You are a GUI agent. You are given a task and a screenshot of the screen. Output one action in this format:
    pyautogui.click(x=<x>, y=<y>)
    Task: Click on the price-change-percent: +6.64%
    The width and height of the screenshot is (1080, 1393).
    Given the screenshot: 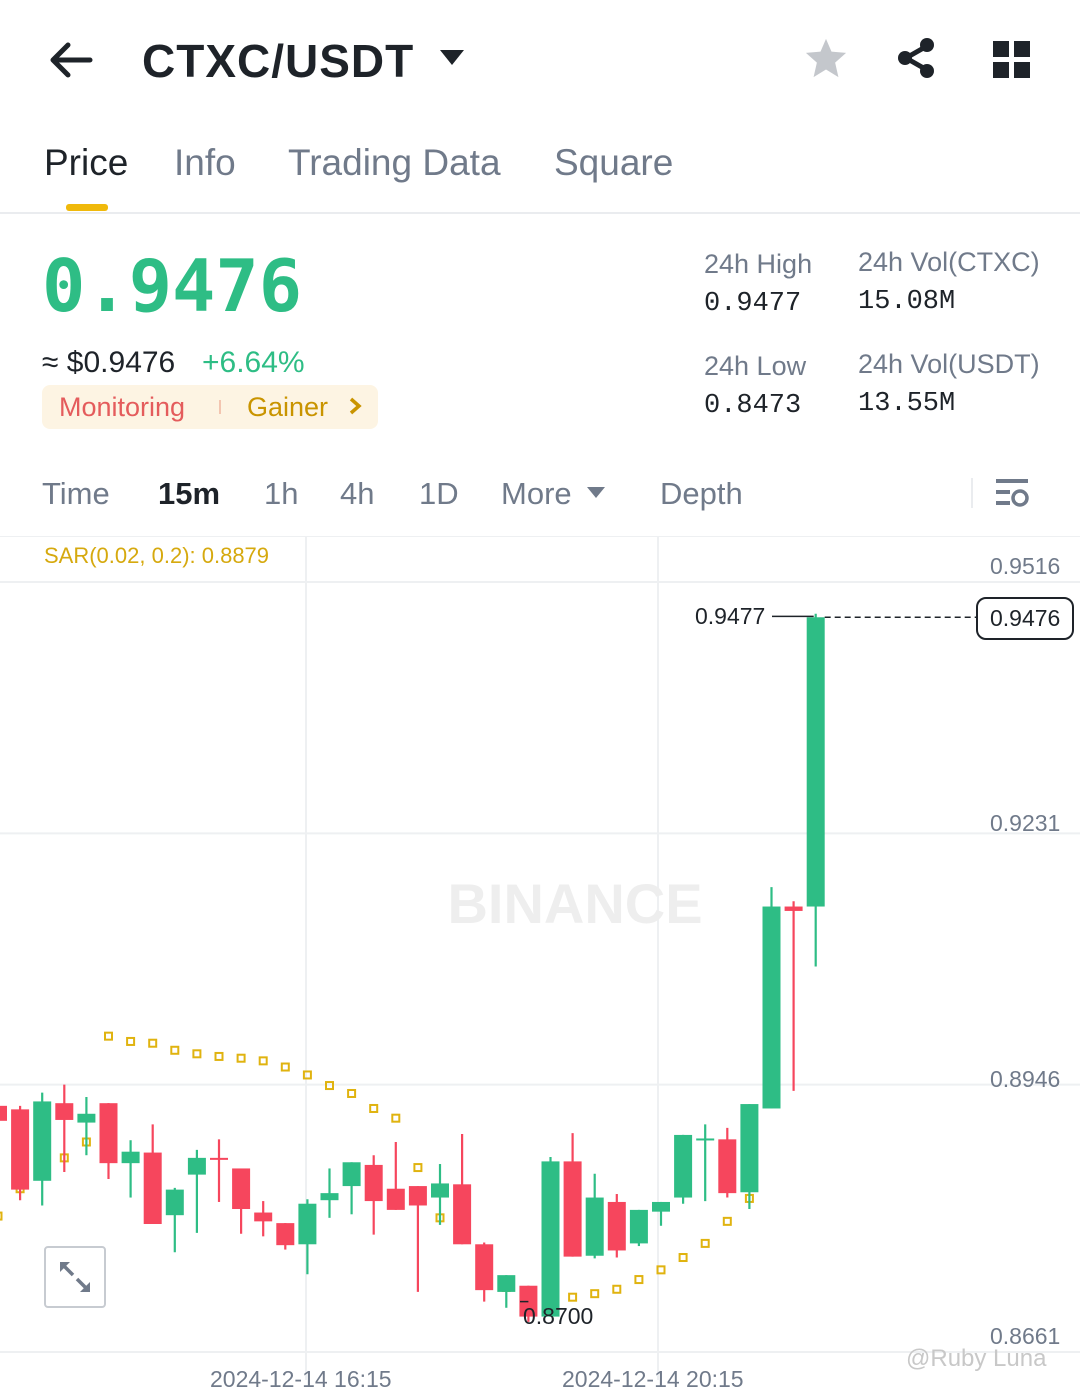 What is the action you would take?
    pyautogui.click(x=253, y=362)
    